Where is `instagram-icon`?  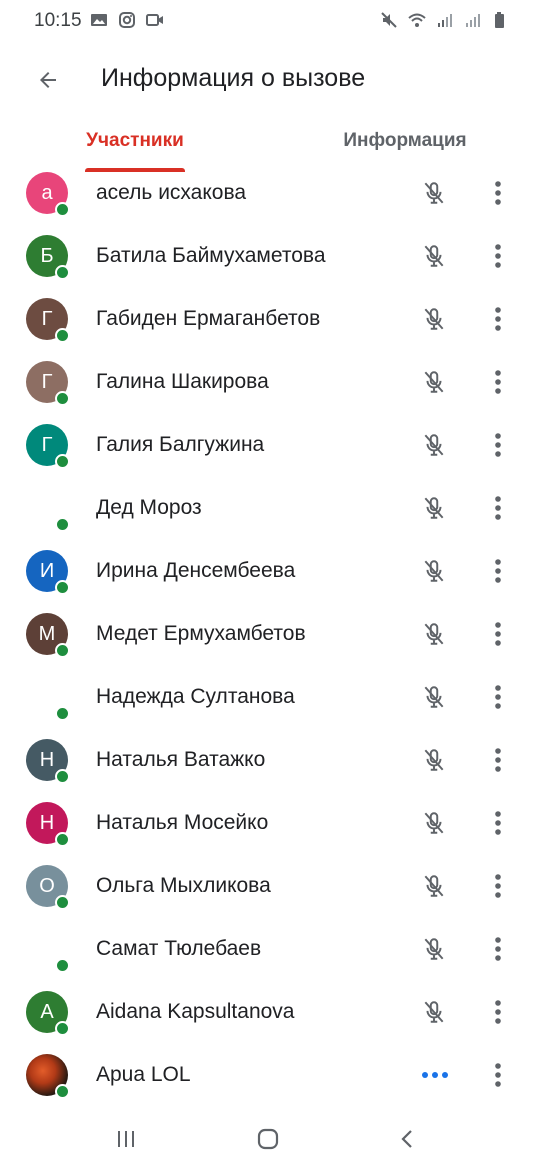 instagram-icon is located at coordinates (127, 20).